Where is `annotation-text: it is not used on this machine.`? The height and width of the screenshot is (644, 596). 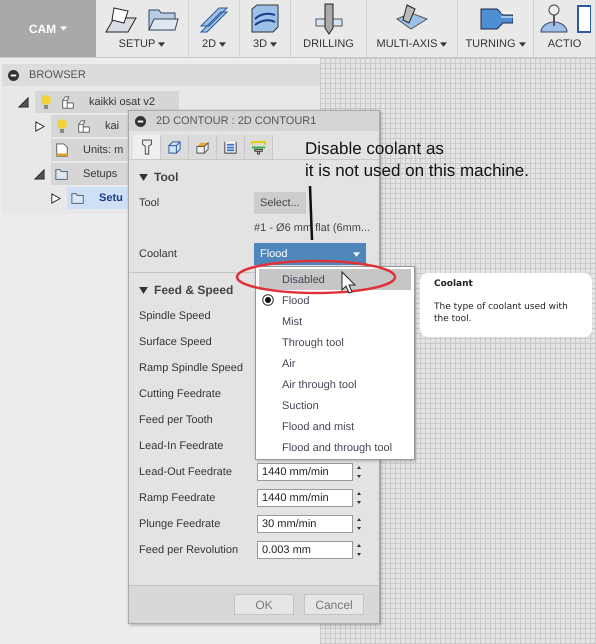 annotation-text: it is not used on this machine. is located at coordinates (417, 171).